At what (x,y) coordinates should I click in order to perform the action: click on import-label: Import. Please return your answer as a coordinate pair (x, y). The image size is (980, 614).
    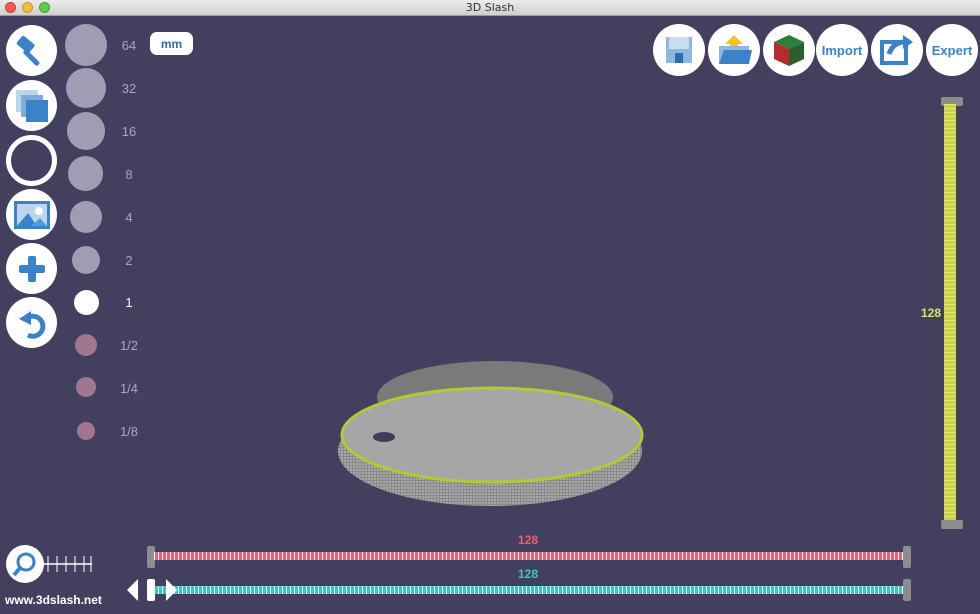
    Looking at the image, I should click on (842, 50).